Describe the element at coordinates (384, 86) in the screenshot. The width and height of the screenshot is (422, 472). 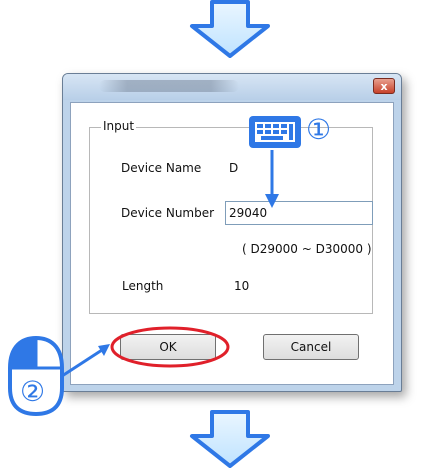
I see `close-button: x` at that location.